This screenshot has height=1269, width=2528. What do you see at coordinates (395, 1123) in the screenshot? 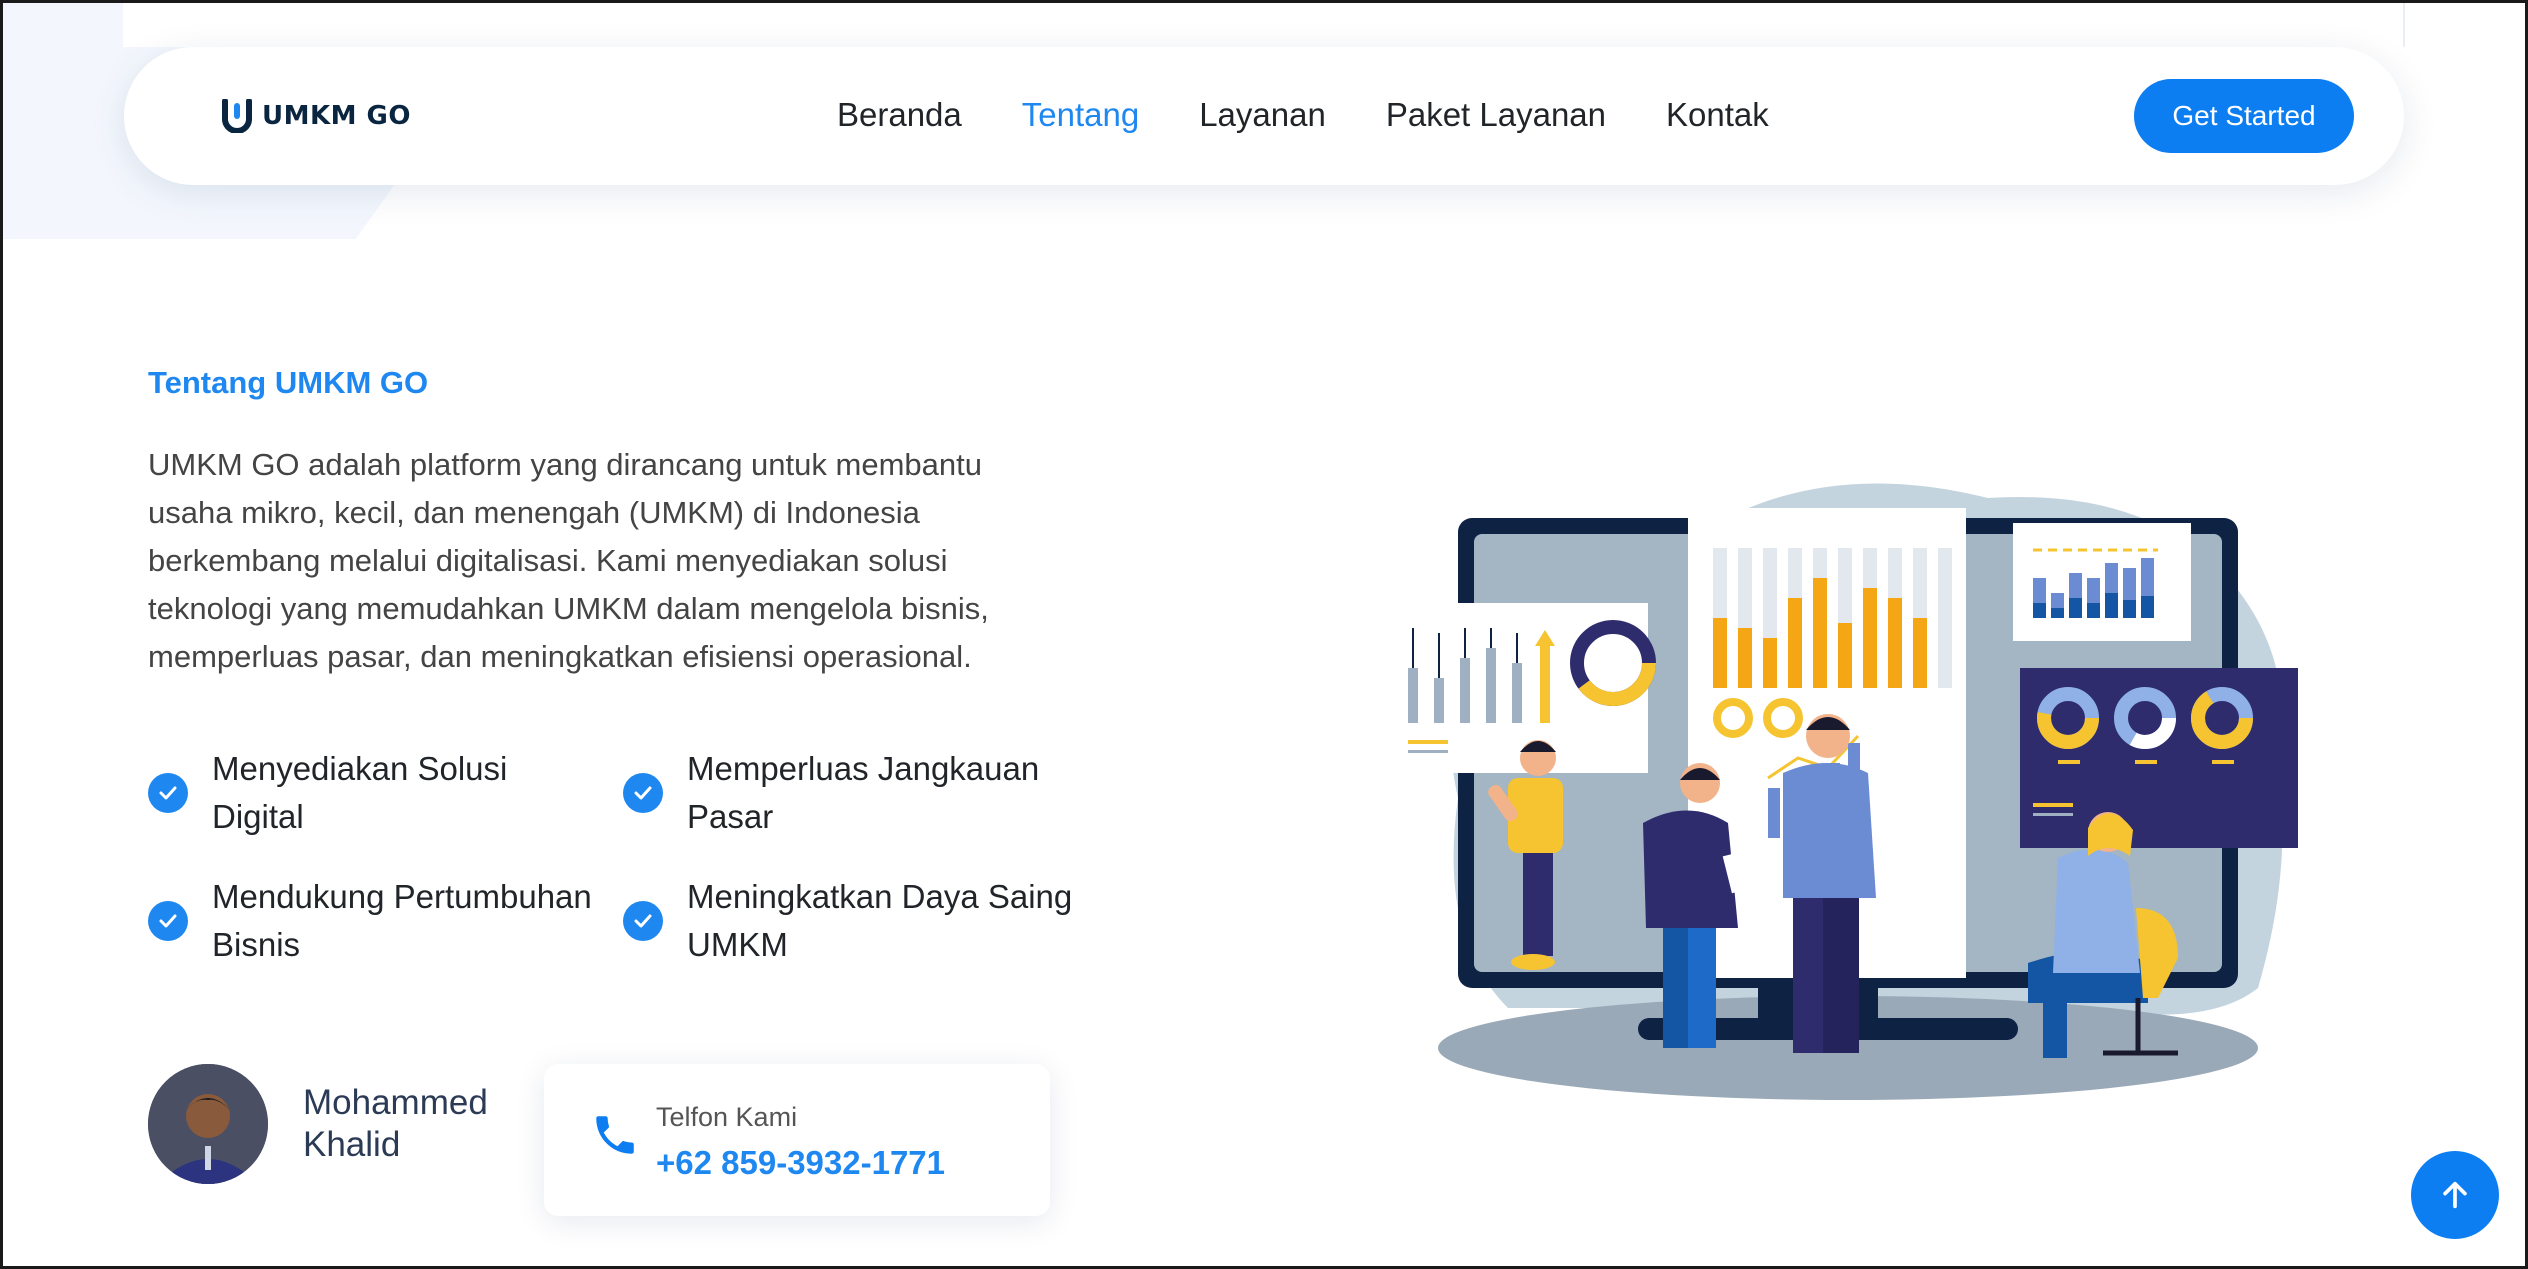
I see `profile-name: Mohammed Khalid` at bounding box center [395, 1123].